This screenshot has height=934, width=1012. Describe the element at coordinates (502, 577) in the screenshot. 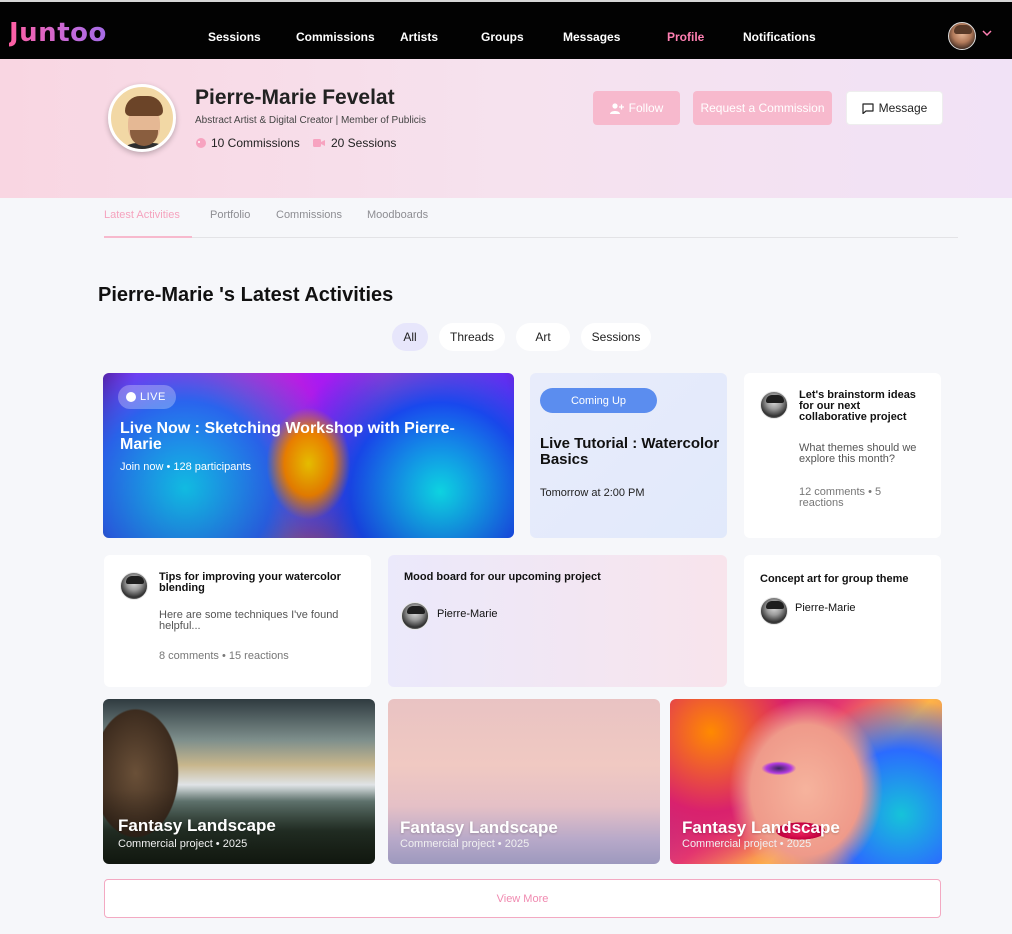

I see `moodboard-title: Mood board for our upcoming project` at that location.